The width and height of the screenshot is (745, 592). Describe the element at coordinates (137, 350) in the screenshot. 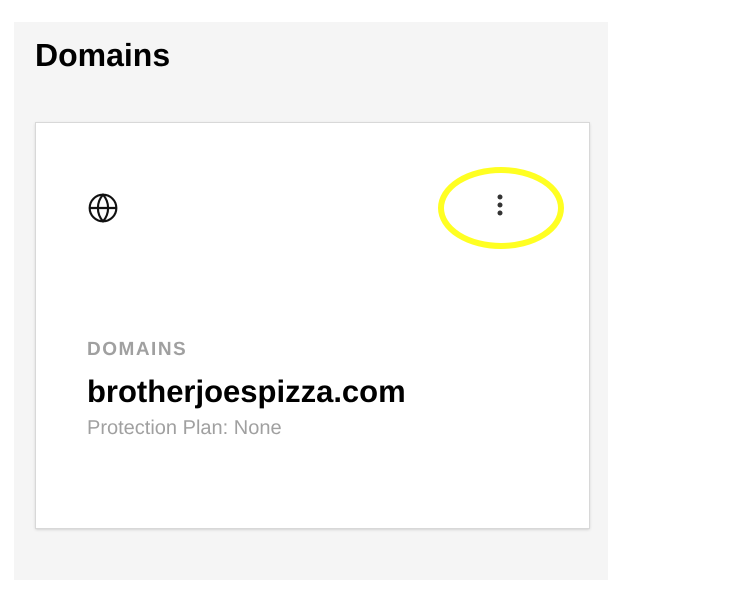

I see `card-category: DOMAINS` at that location.